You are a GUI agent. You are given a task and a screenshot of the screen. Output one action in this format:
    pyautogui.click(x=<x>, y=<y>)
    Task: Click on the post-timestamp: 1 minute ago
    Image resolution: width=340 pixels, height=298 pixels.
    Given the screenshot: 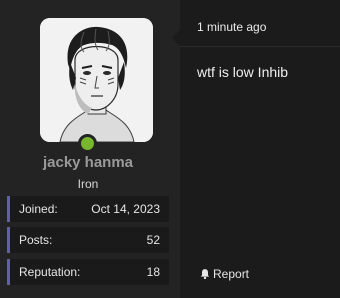 What is the action you would take?
    pyautogui.click(x=231, y=27)
    